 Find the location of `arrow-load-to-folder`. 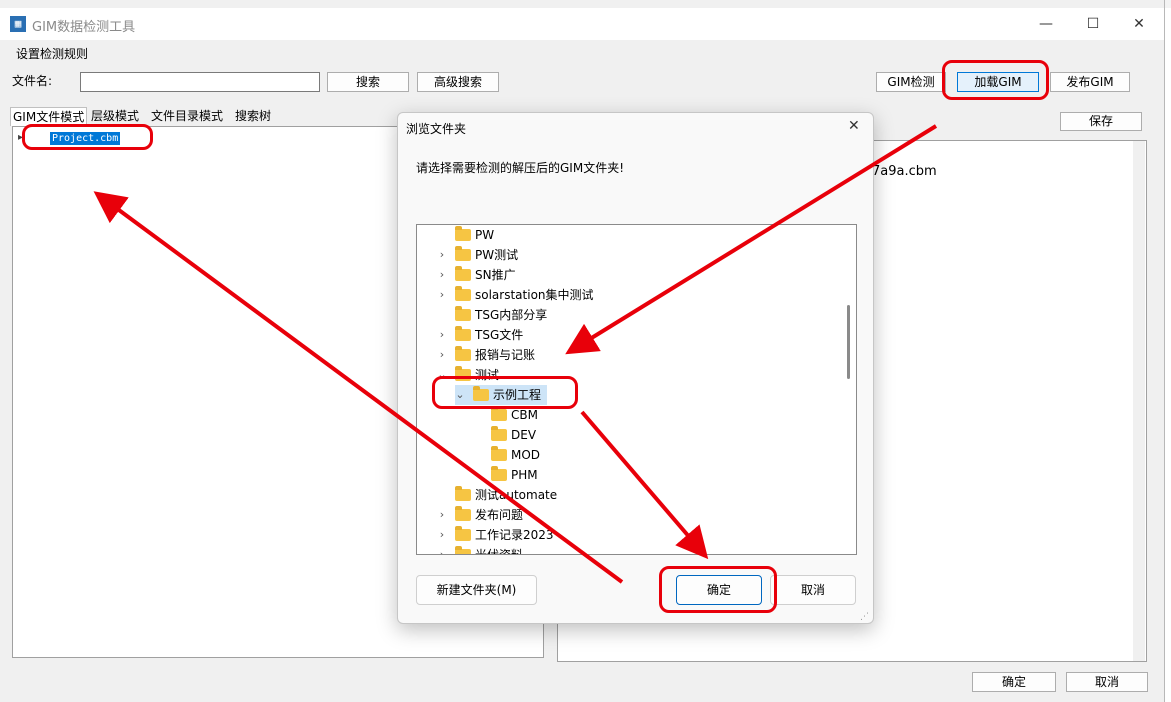

arrow-load-to-folder is located at coordinates (751, 239).